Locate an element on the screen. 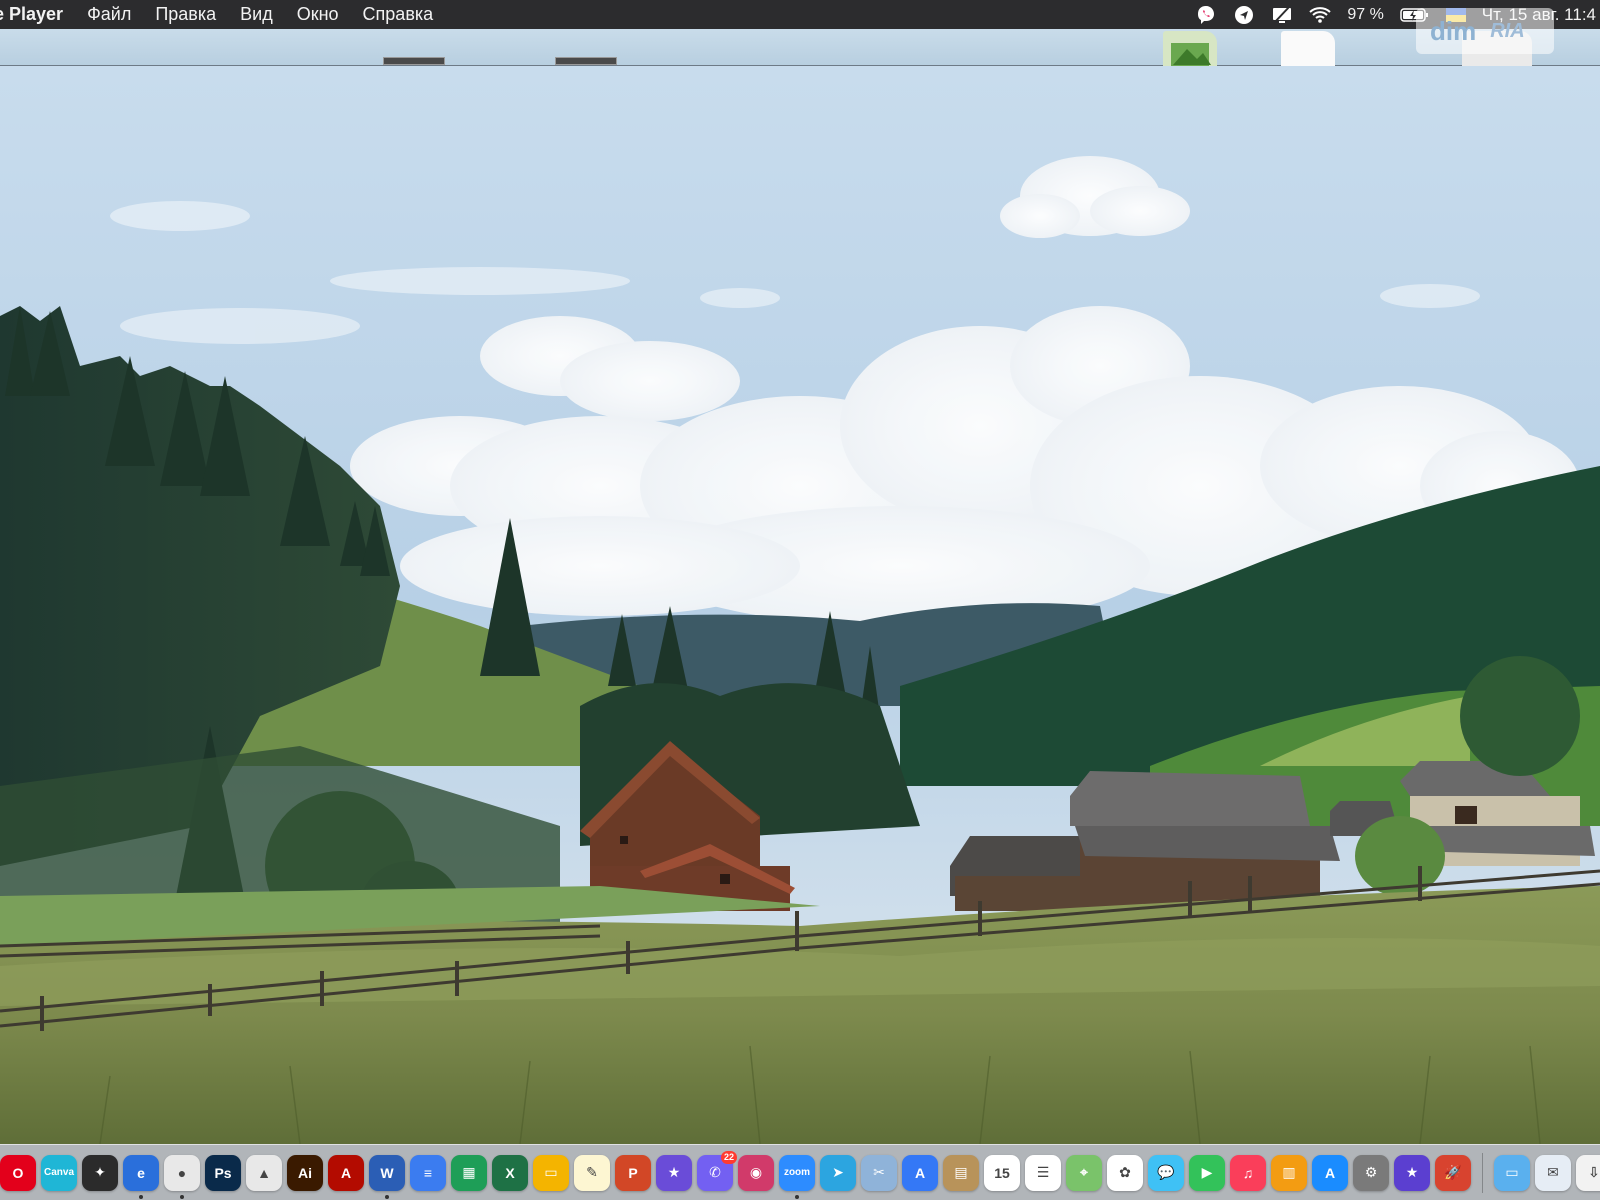  watermark-sub: RIA is located at coordinates (1507, 30).